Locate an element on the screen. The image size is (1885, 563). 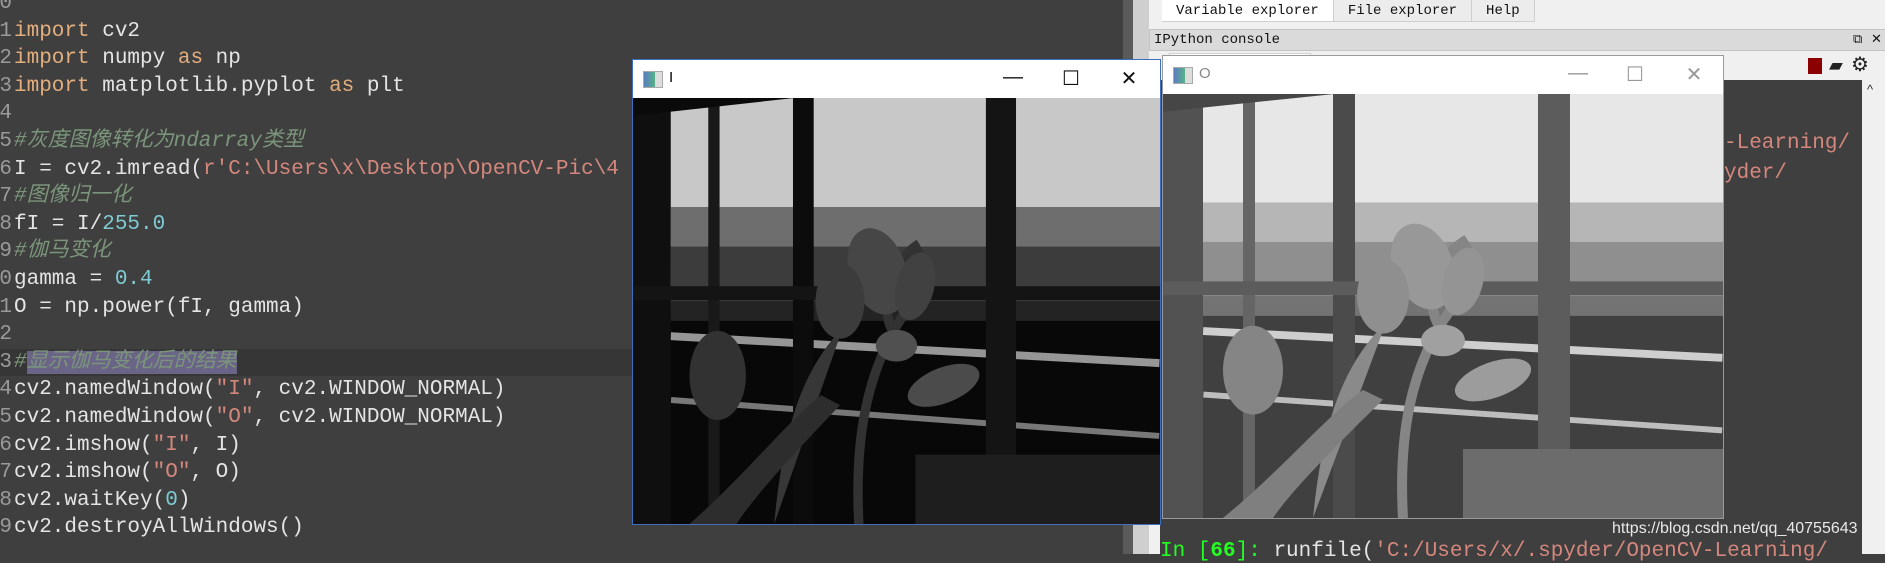
scroll-up-icon: ^ is located at coordinates (1870, 89).